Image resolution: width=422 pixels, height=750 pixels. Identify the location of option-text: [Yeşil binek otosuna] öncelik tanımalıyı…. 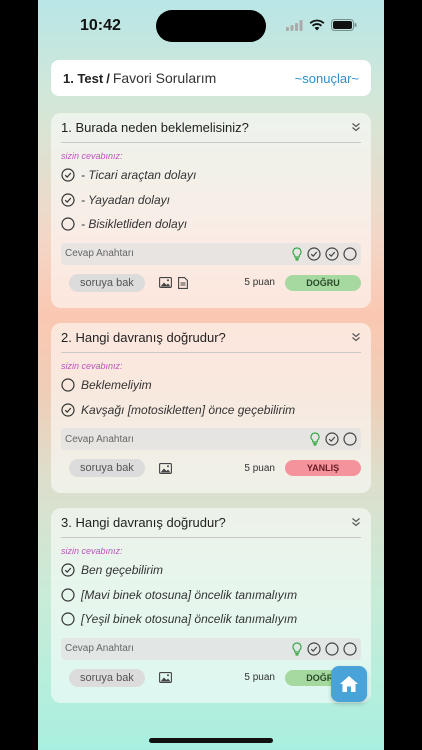
(189, 619).